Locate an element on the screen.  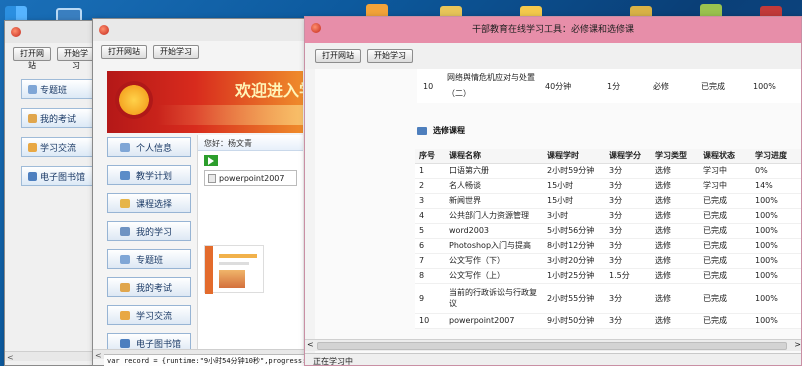
book-icon is located at coordinates (125, 175).